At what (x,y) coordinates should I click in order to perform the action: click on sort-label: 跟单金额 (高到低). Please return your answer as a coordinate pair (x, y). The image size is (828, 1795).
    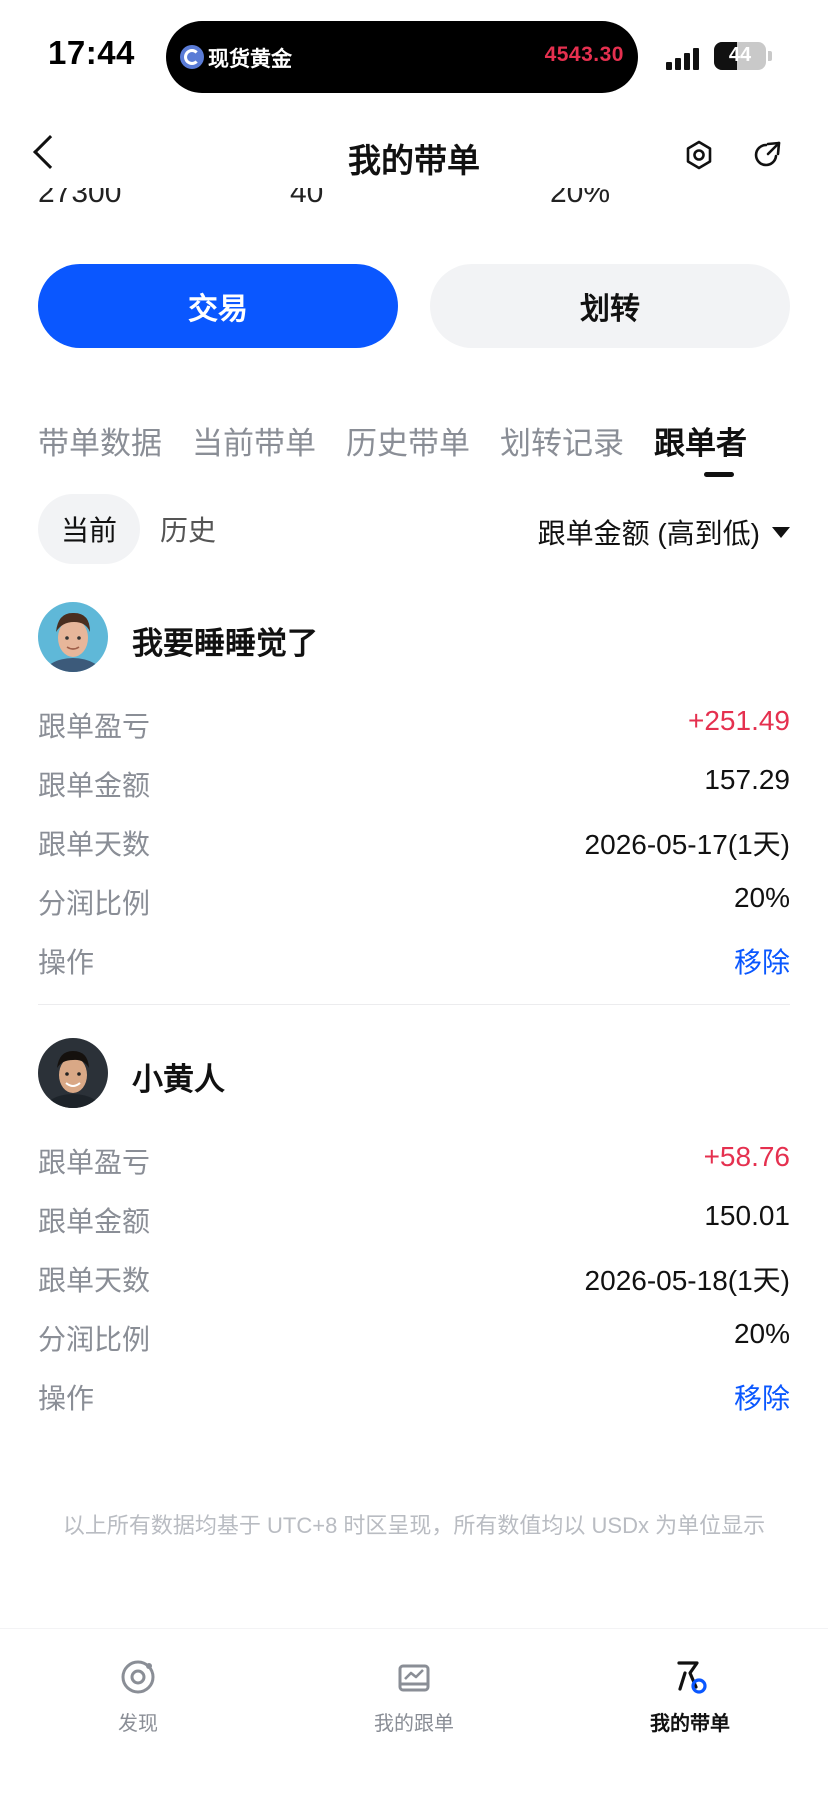
    Looking at the image, I should click on (648, 533).